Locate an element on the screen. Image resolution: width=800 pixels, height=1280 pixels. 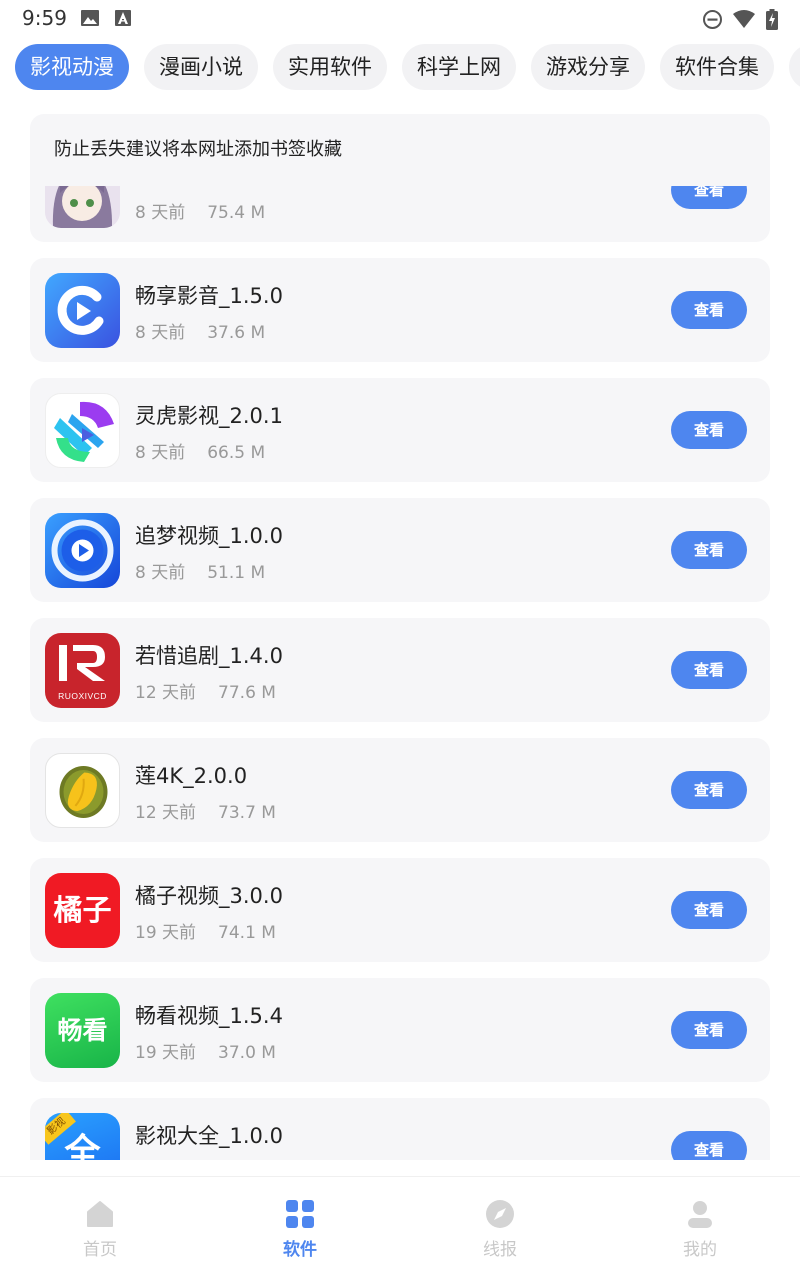
ruoxi-r-icon: RUOXIVCD is located at coordinates (82, 670).